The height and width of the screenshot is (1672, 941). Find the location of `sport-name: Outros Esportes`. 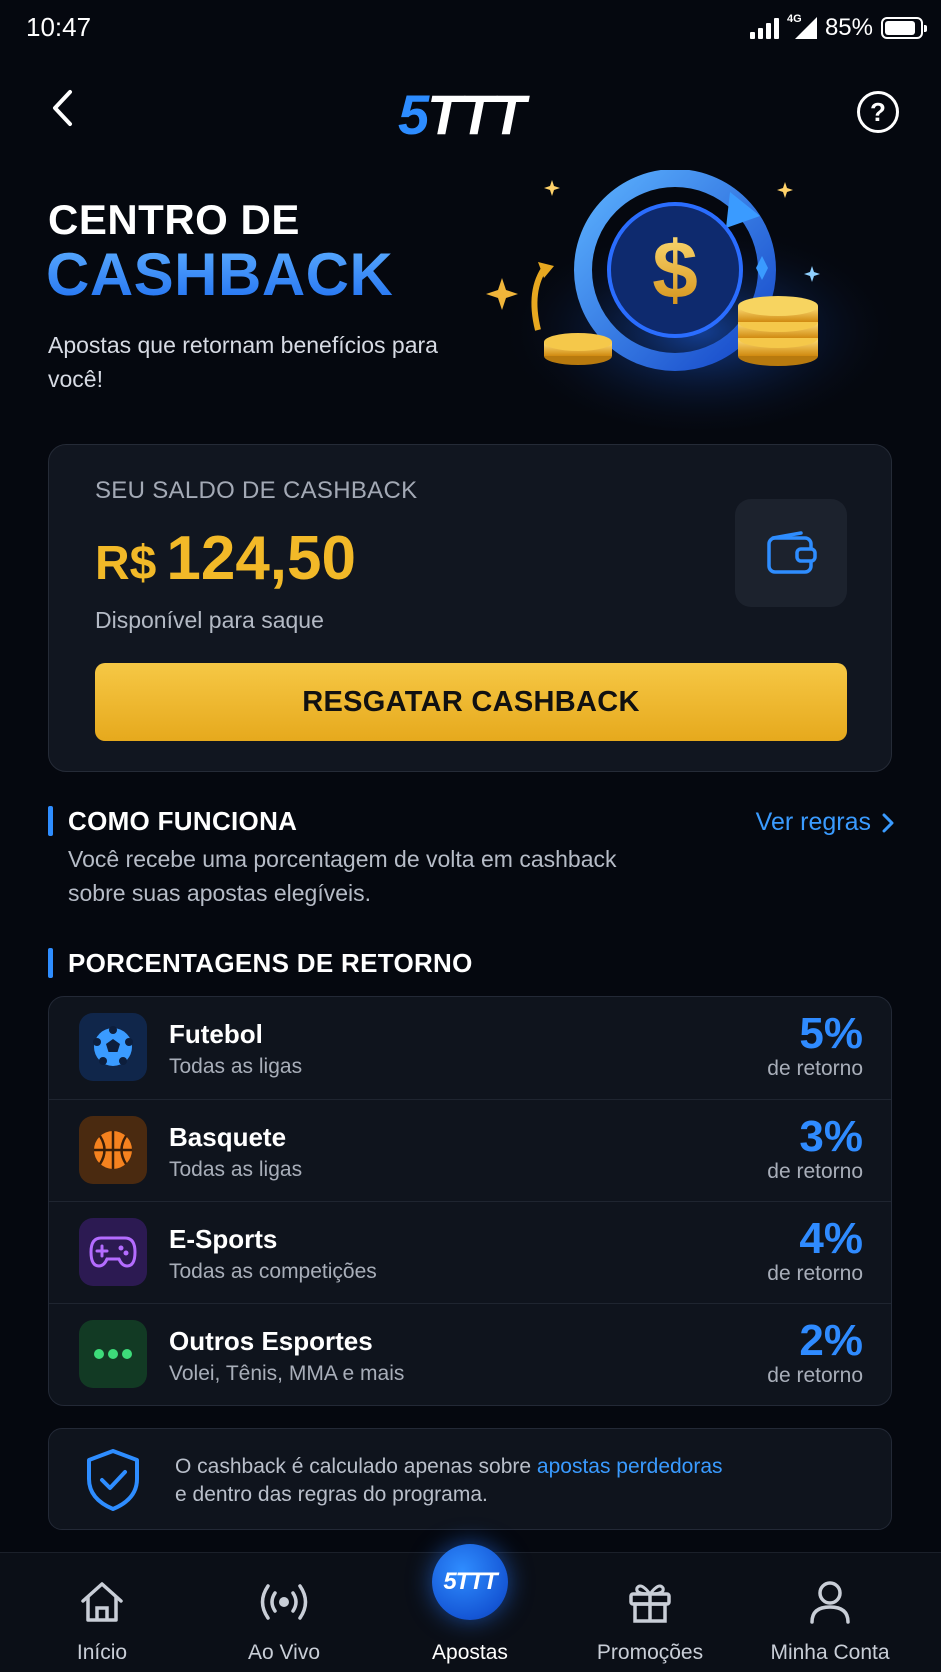

sport-name: Outros Esportes is located at coordinates (271, 1341).